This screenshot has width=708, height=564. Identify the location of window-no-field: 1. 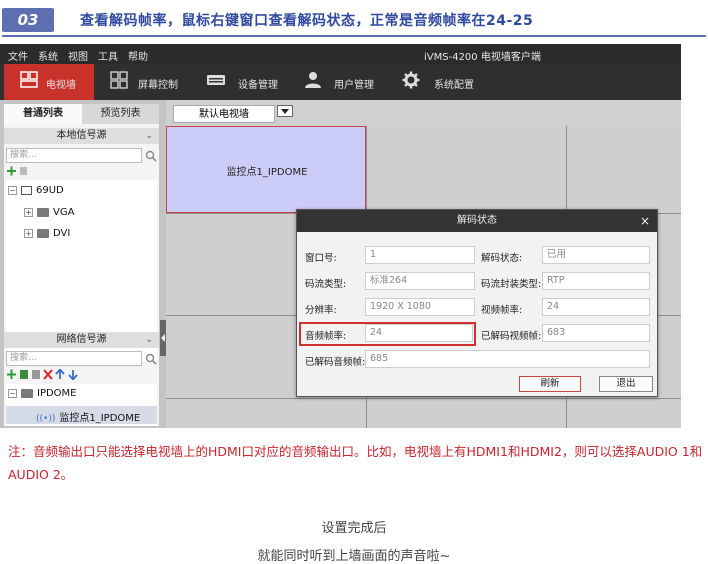
(420, 255).